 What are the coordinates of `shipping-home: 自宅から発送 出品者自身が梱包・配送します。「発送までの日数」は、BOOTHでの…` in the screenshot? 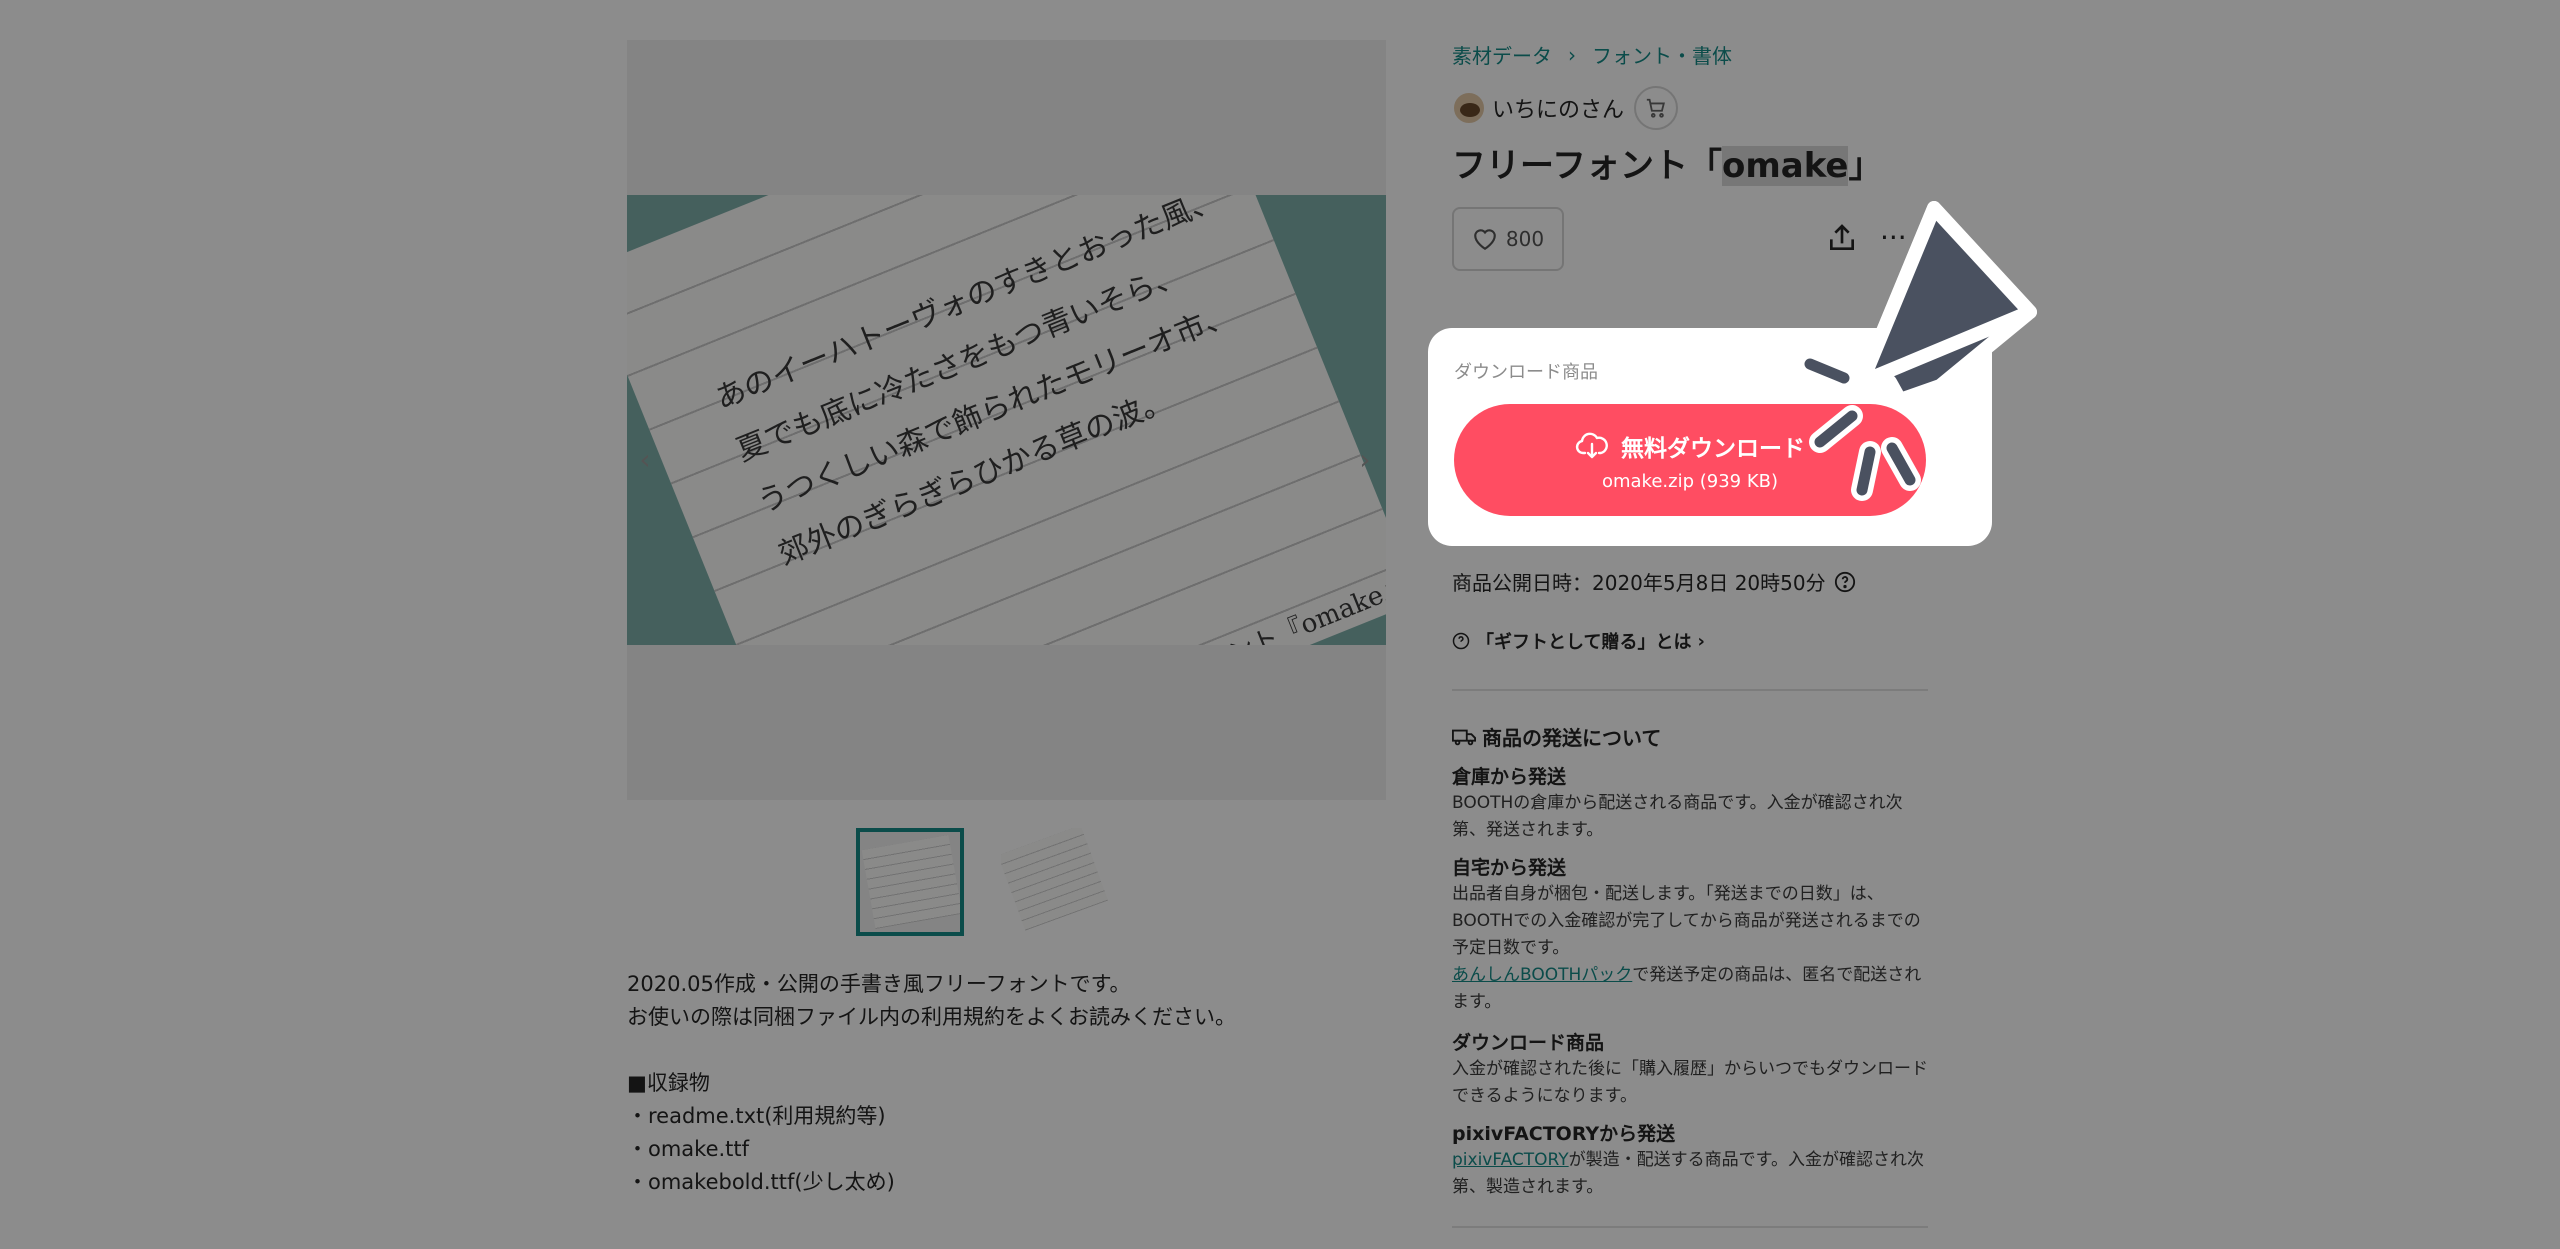 It's located at (1690, 935).